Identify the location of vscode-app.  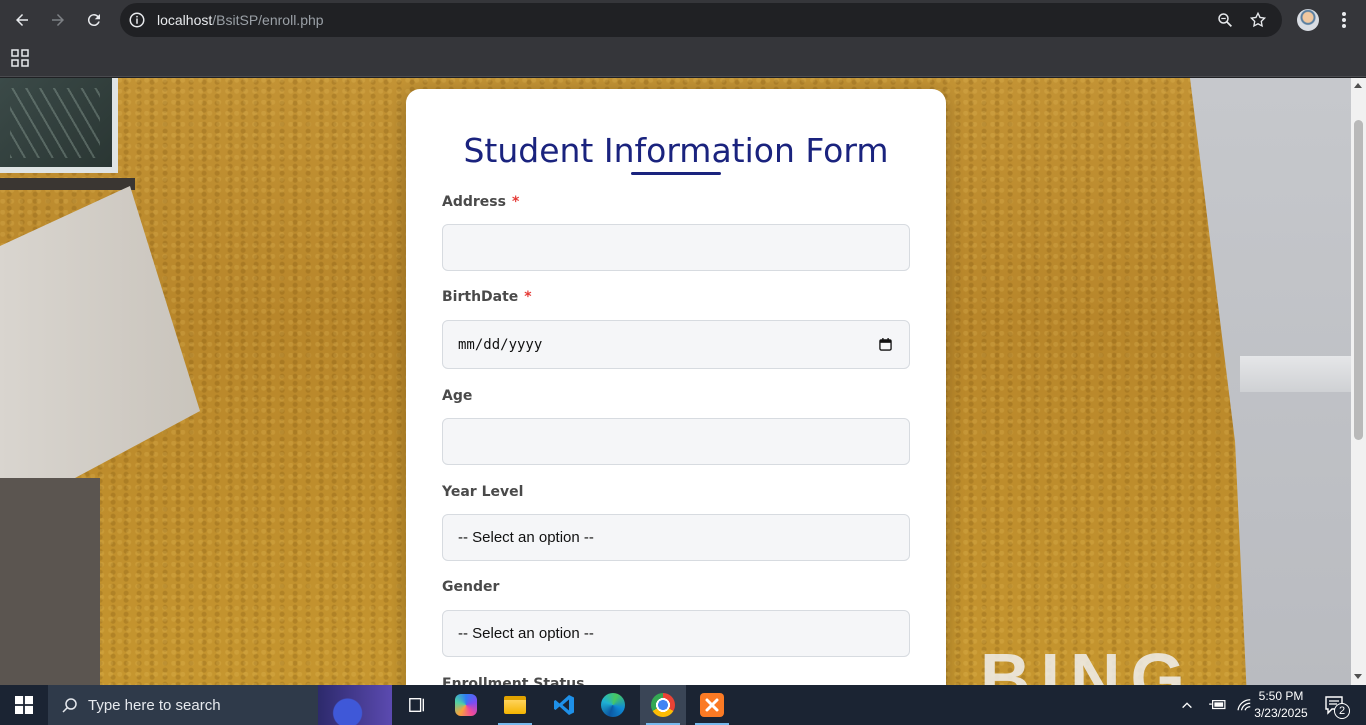
(564, 705).